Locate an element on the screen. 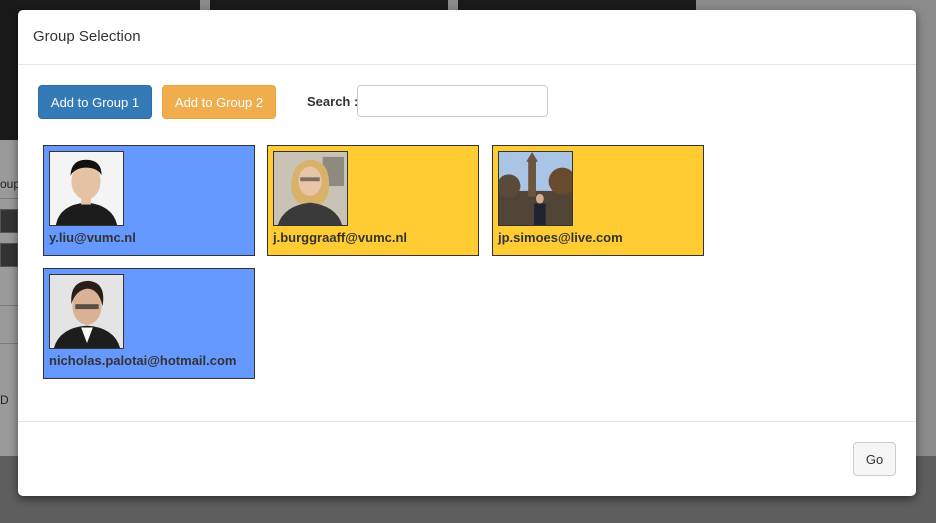 The width and height of the screenshot is (936, 523). user-card: j.burggraaff@vumc.nl is located at coordinates (373, 200).